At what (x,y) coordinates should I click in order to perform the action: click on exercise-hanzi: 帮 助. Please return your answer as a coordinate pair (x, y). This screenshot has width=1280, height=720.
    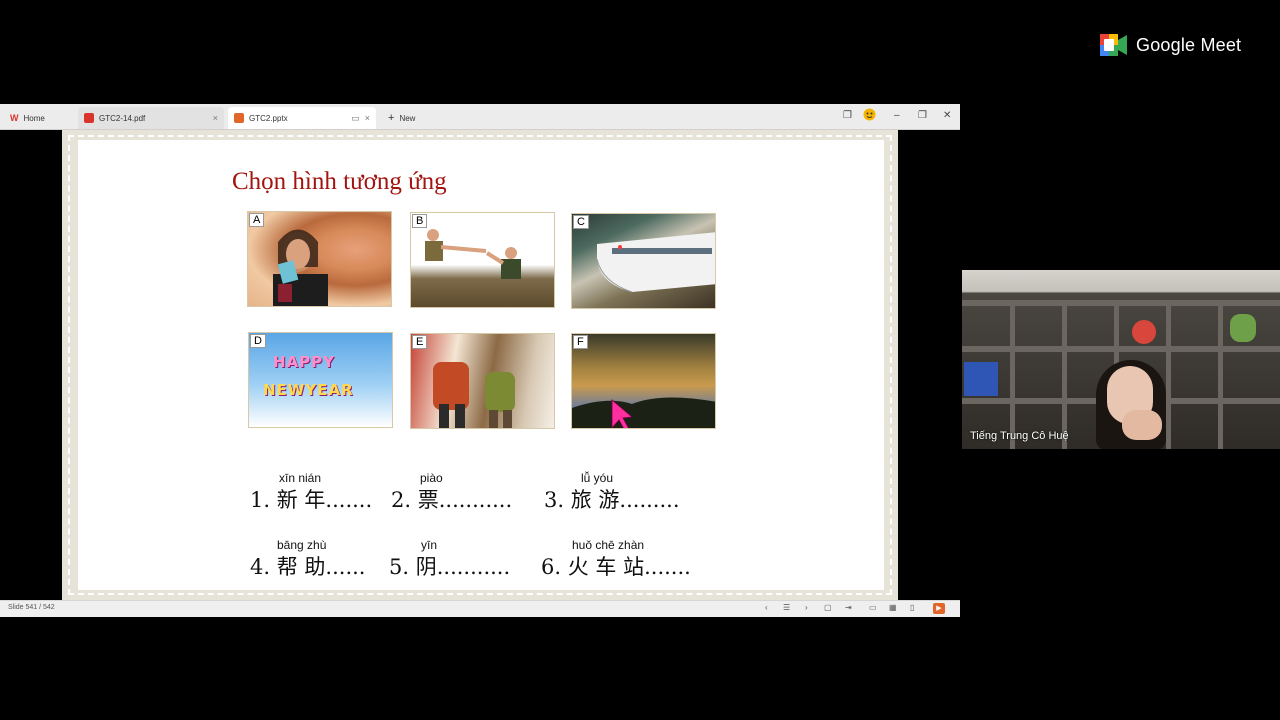
    Looking at the image, I should click on (301, 567).